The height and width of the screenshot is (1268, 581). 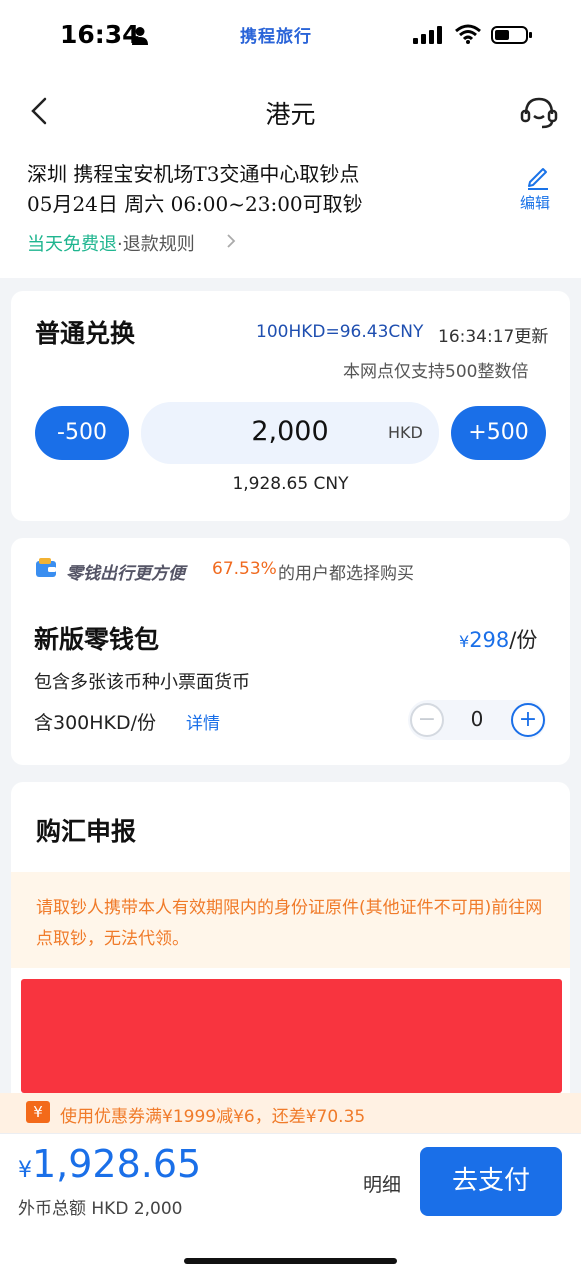 I want to click on edit-button: 编辑, so click(x=535, y=202).